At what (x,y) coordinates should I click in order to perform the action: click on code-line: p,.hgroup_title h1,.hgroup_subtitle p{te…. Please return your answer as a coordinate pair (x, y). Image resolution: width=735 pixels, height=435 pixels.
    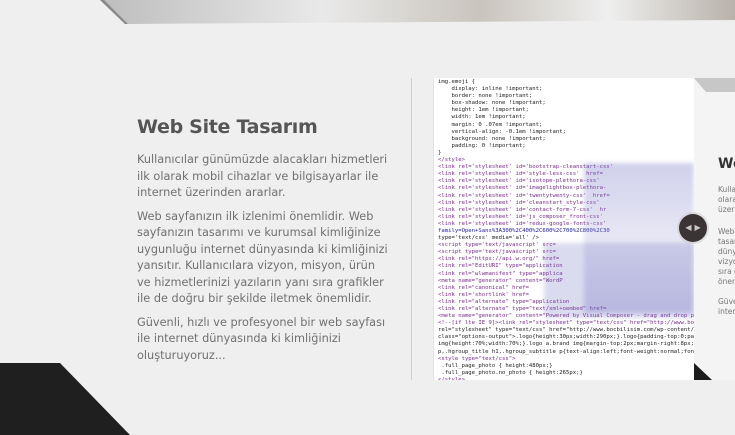
    Looking at the image, I should click on (566, 351).